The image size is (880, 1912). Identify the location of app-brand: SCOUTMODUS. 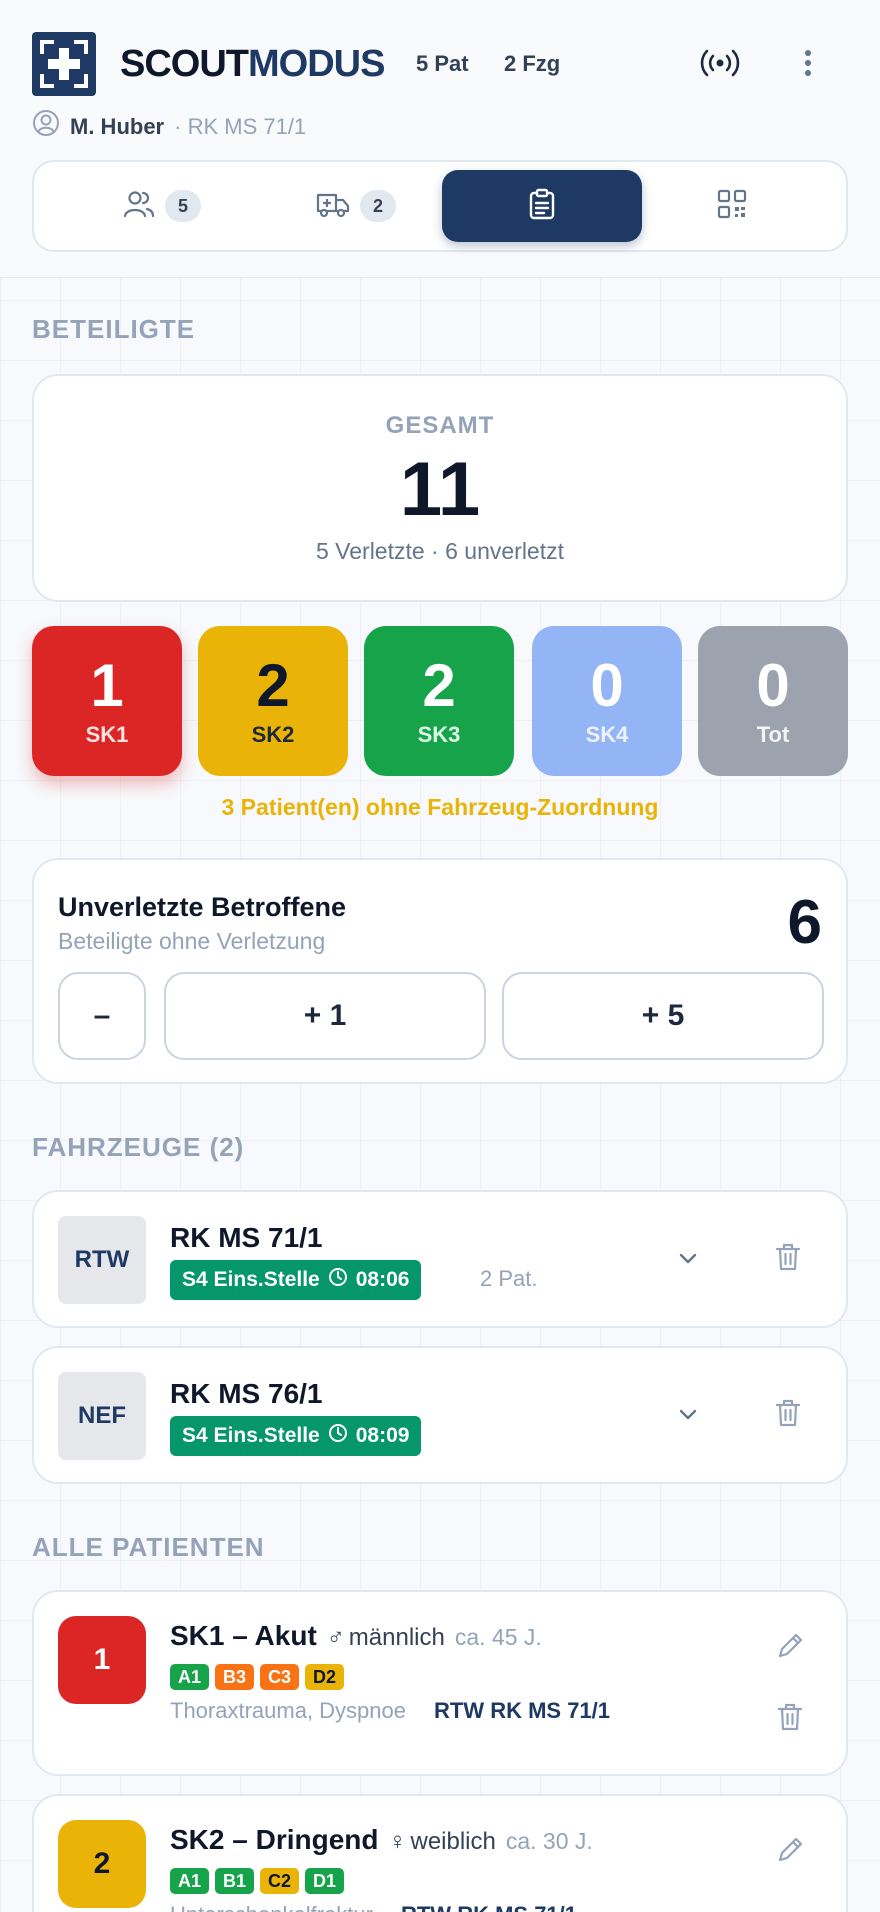
(252, 64).